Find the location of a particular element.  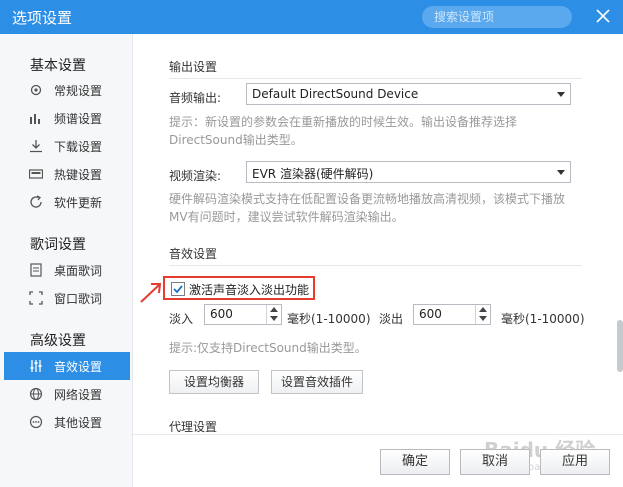

fade-checkbox is located at coordinates (178, 289).